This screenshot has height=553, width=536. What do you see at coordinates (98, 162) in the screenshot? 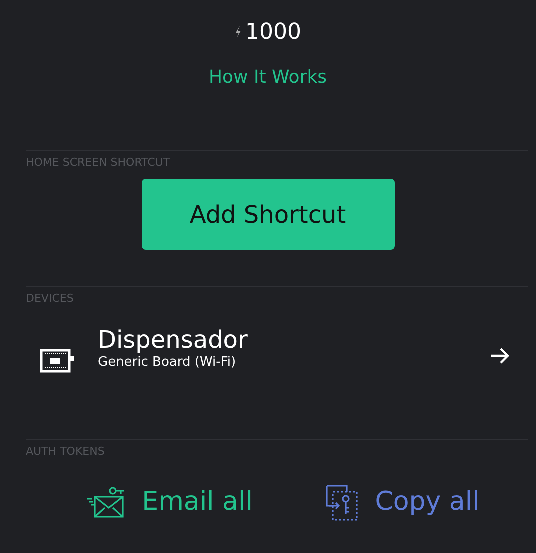
I see `section-heading: HOME SCREEN SHORTCUT` at bounding box center [98, 162].